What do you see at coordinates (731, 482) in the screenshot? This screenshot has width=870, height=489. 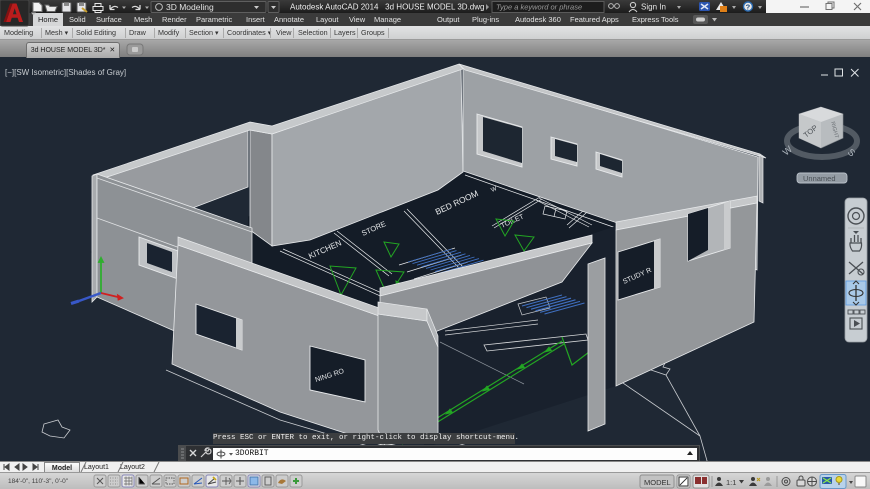 I see `svg-text: 1:1` at bounding box center [731, 482].